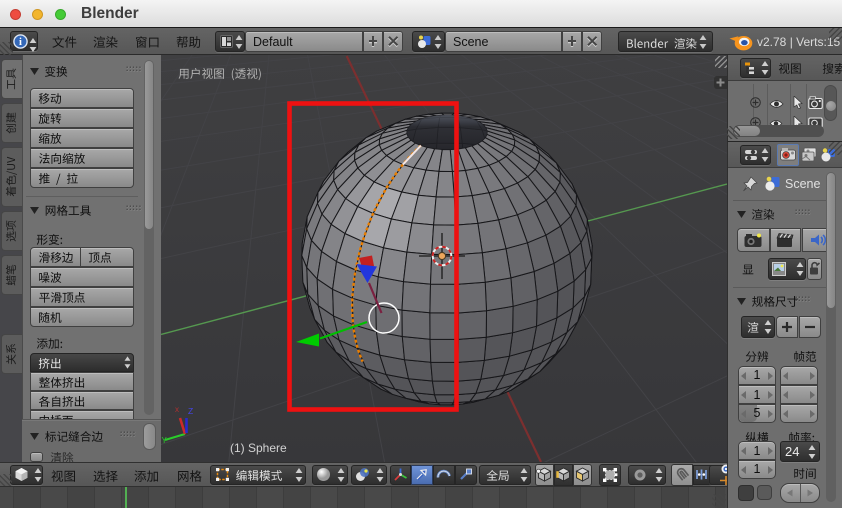 The image size is (842, 508). Describe the element at coordinates (177, 409) in the screenshot. I see `svg-text: x` at that location.